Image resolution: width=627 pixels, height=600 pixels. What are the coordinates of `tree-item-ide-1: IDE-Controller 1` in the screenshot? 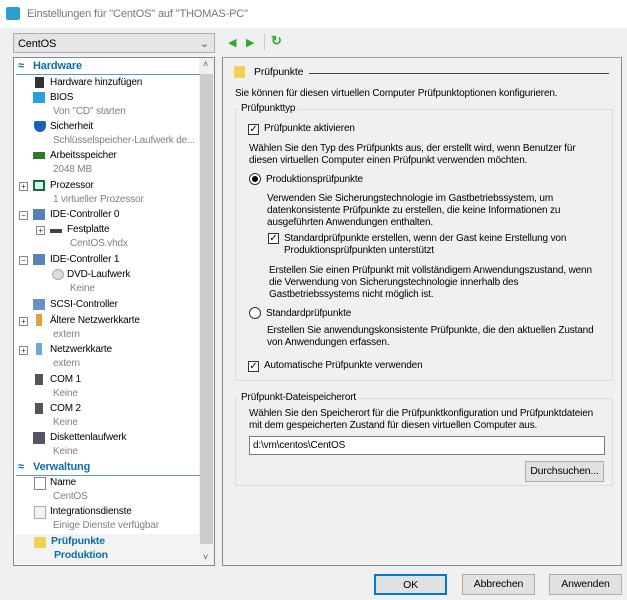 It's located at (84, 259).